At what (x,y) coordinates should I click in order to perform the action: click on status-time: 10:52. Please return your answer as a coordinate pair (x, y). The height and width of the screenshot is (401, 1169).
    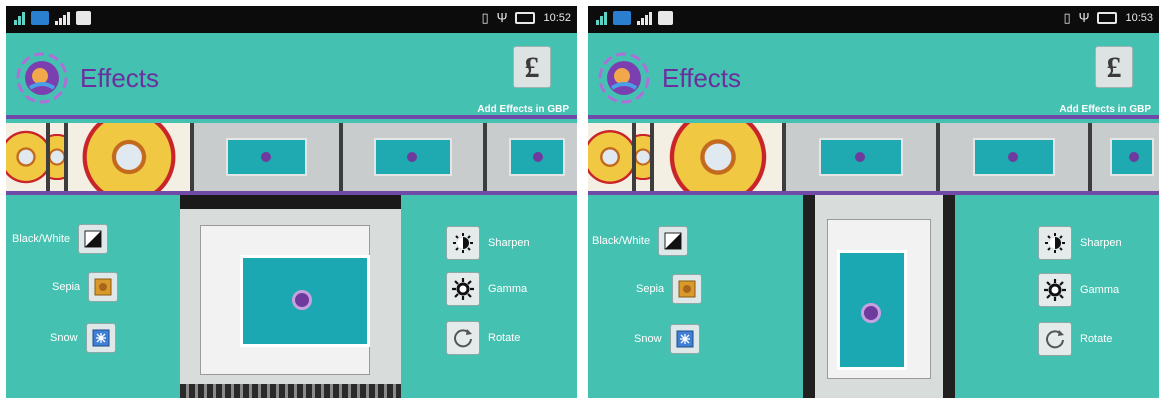
    Looking at the image, I should click on (557, 18).